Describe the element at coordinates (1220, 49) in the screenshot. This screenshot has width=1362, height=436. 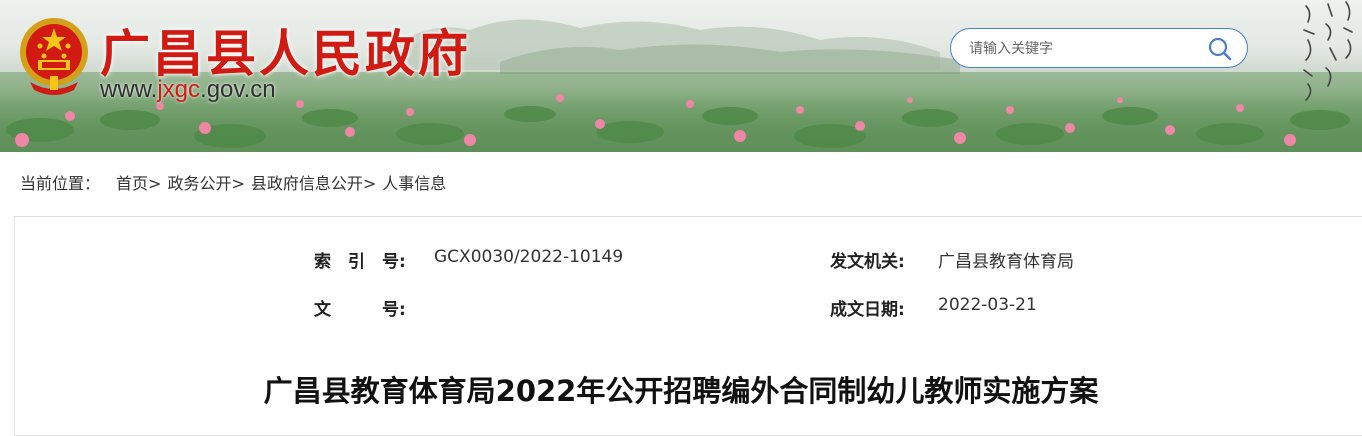
I see `search-icon` at that location.